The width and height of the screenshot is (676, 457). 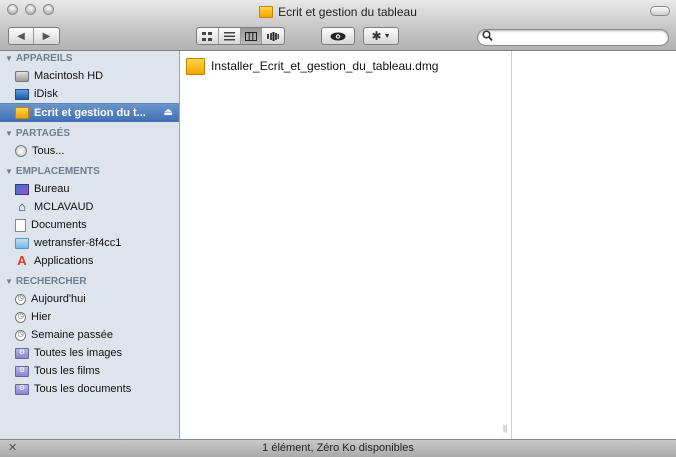 I want to click on idisk-icon, so click(x=22, y=94).